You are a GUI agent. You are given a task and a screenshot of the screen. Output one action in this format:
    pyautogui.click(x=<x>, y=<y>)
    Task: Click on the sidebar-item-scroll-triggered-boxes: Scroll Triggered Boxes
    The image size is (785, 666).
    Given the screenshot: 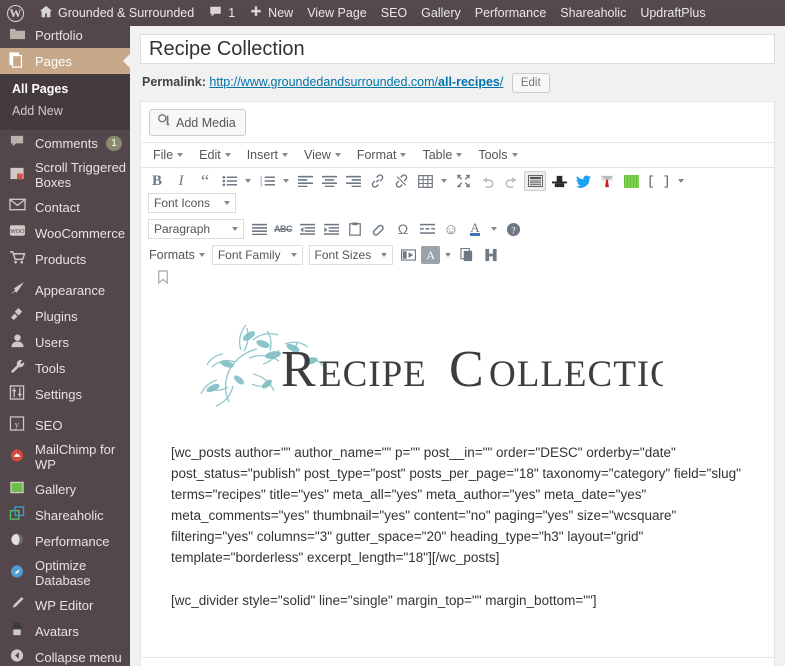 What is the action you would take?
    pyautogui.click(x=65, y=175)
    